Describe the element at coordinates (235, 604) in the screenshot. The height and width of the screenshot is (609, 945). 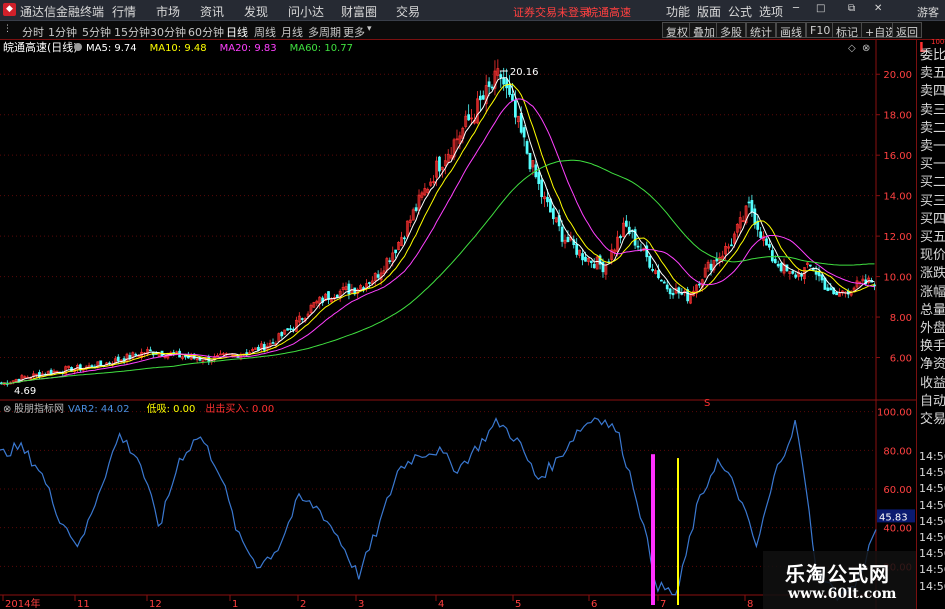
I see `x-tick-label: 1` at that location.